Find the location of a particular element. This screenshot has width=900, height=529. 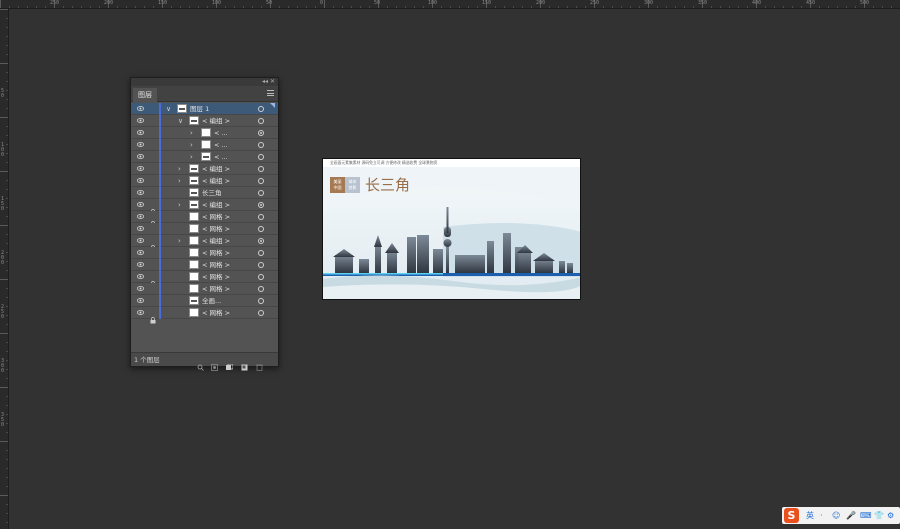

sublayer-row: 长三角 is located at coordinates (204, 193).